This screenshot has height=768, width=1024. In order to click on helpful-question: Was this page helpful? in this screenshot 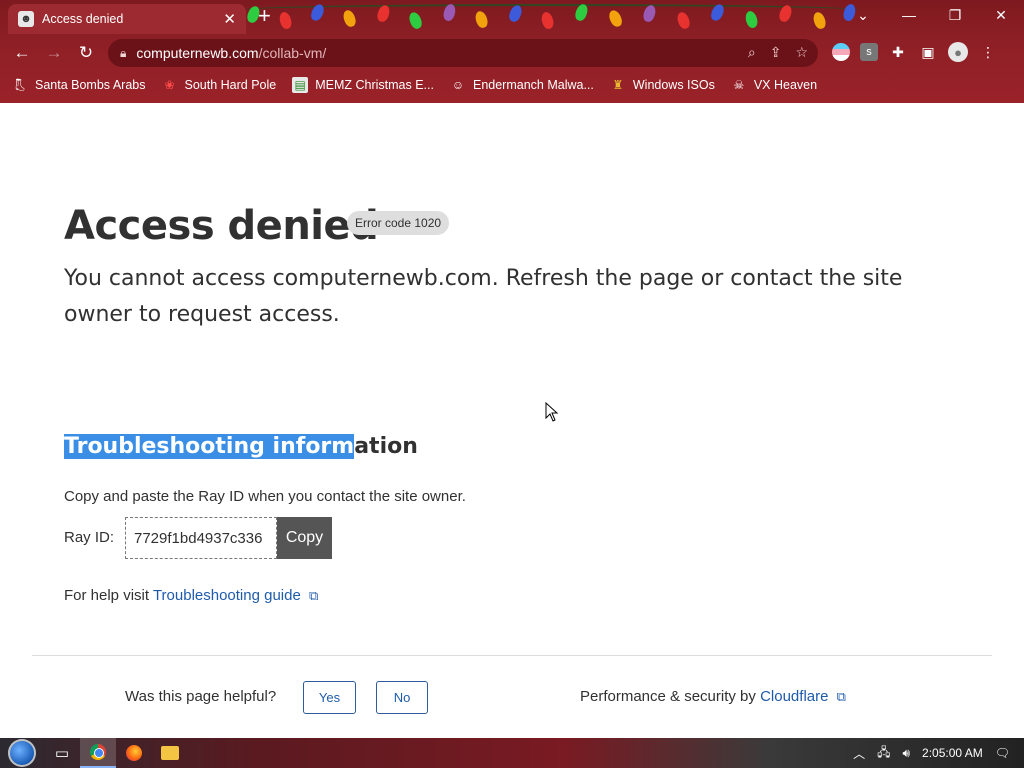, I will do `click(201, 696)`.